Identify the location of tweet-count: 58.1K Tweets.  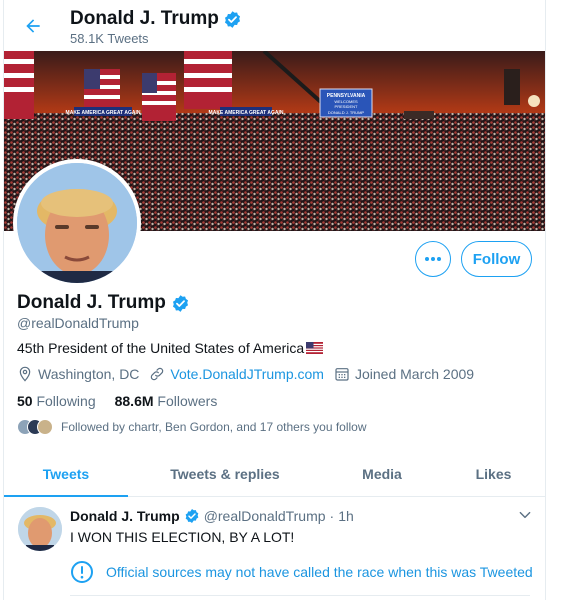
(109, 38).